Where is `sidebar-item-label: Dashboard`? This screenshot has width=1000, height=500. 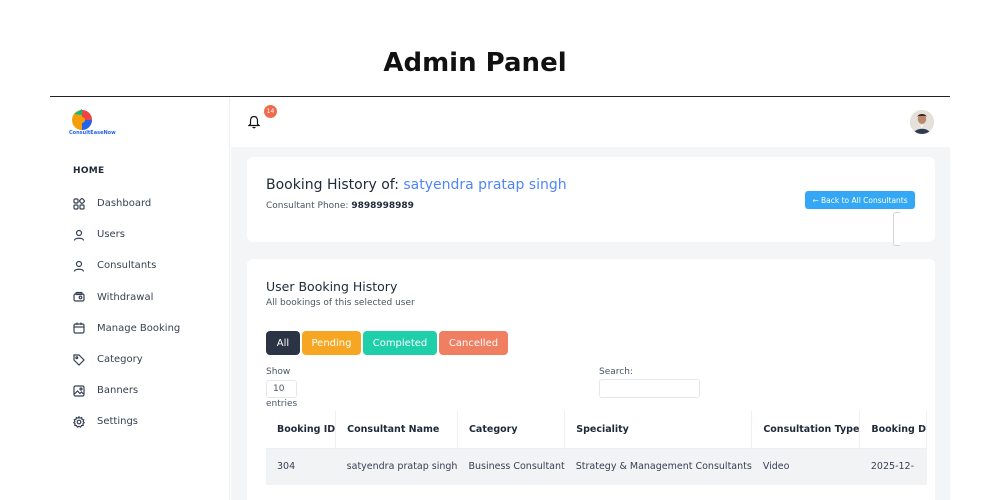 sidebar-item-label: Dashboard is located at coordinates (124, 204).